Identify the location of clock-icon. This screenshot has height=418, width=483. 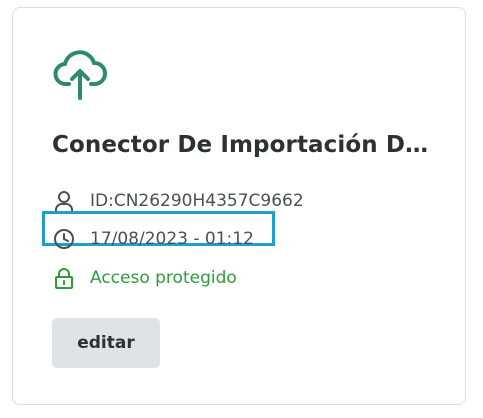
(64, 239).